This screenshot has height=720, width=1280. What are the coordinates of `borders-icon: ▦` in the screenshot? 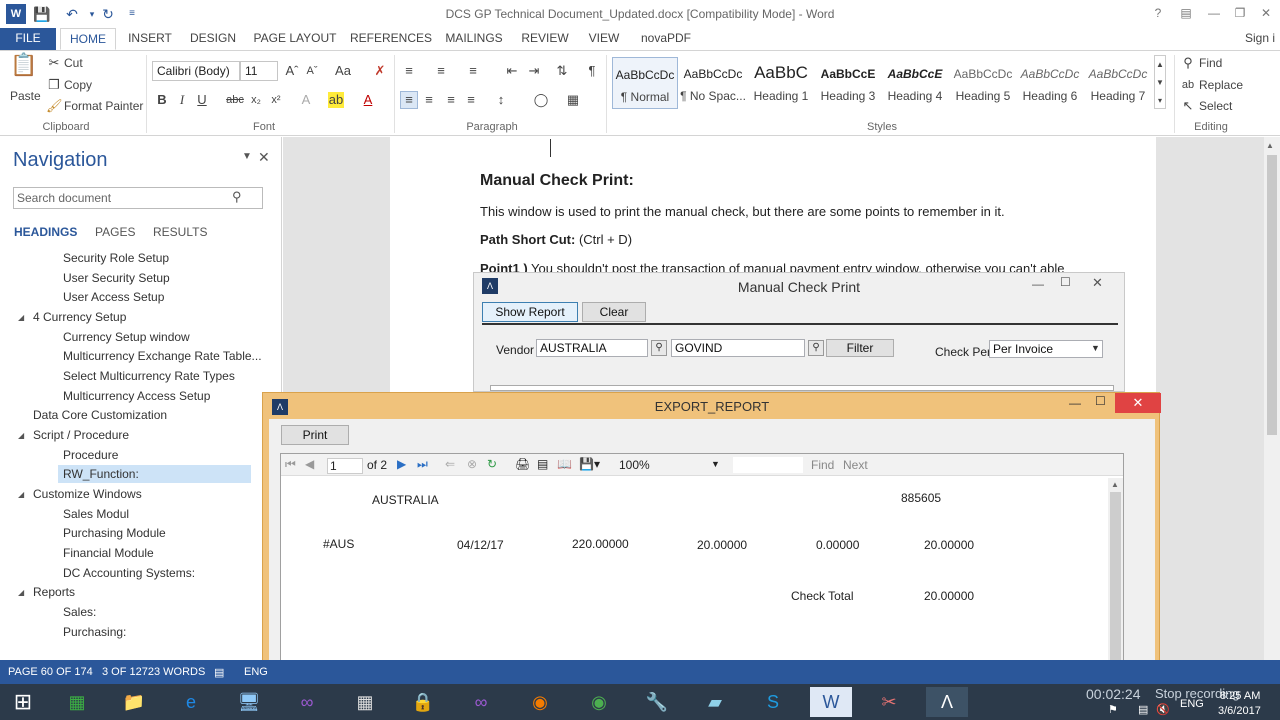 It's located at (573, 100).